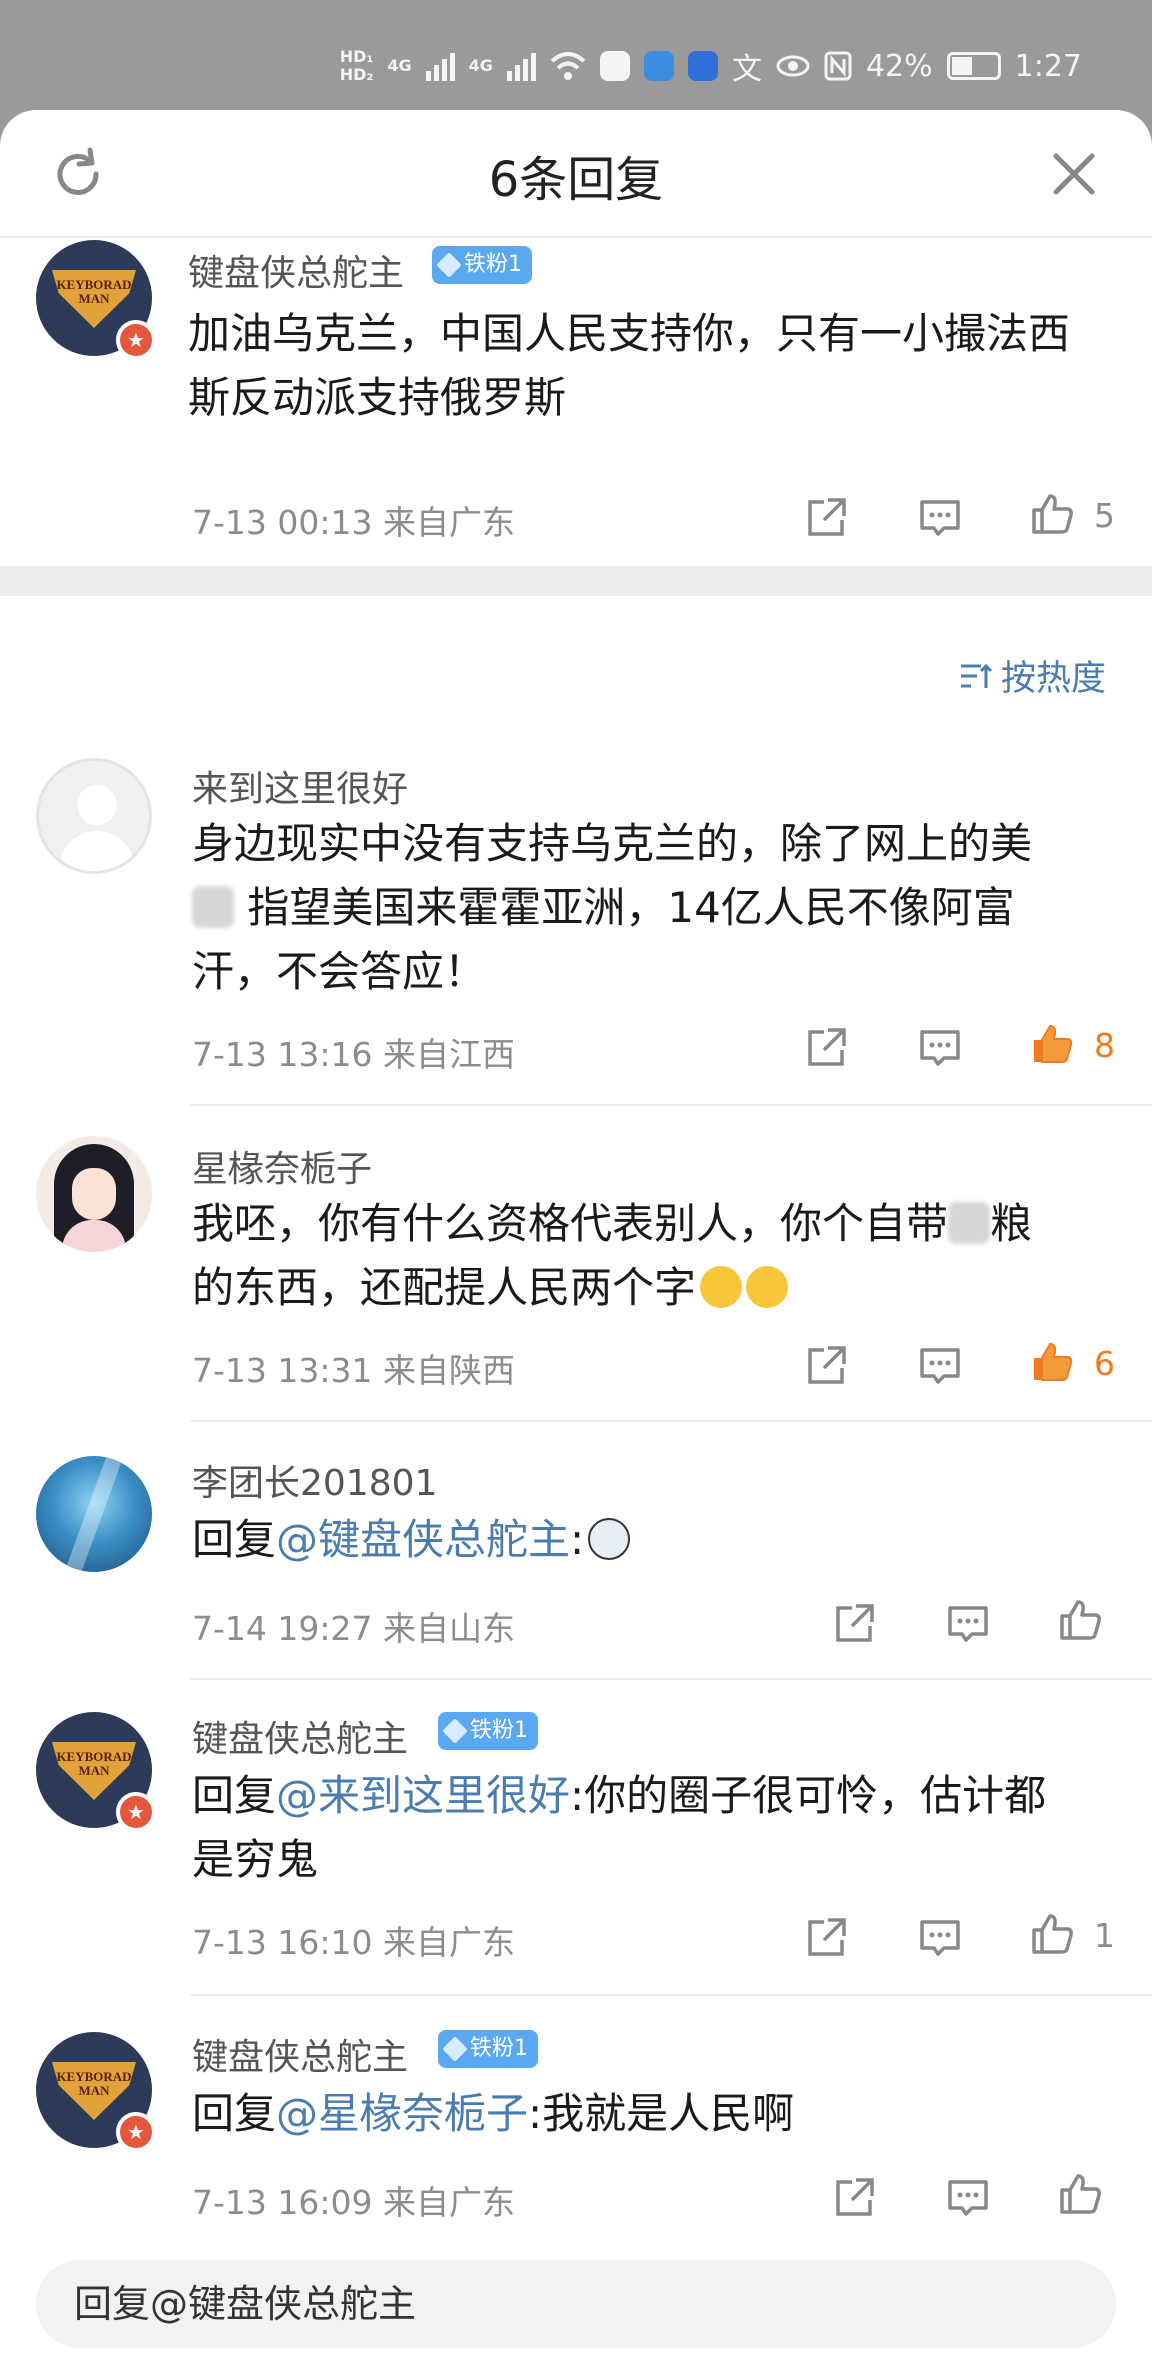  What do you see at coordinates (619, 1827) in the screenshot?
I see `reply-text: 回复@来到这里很好:你的圈子很可怜，估计都 是穷鬼` at bounding box center [619, 1827].